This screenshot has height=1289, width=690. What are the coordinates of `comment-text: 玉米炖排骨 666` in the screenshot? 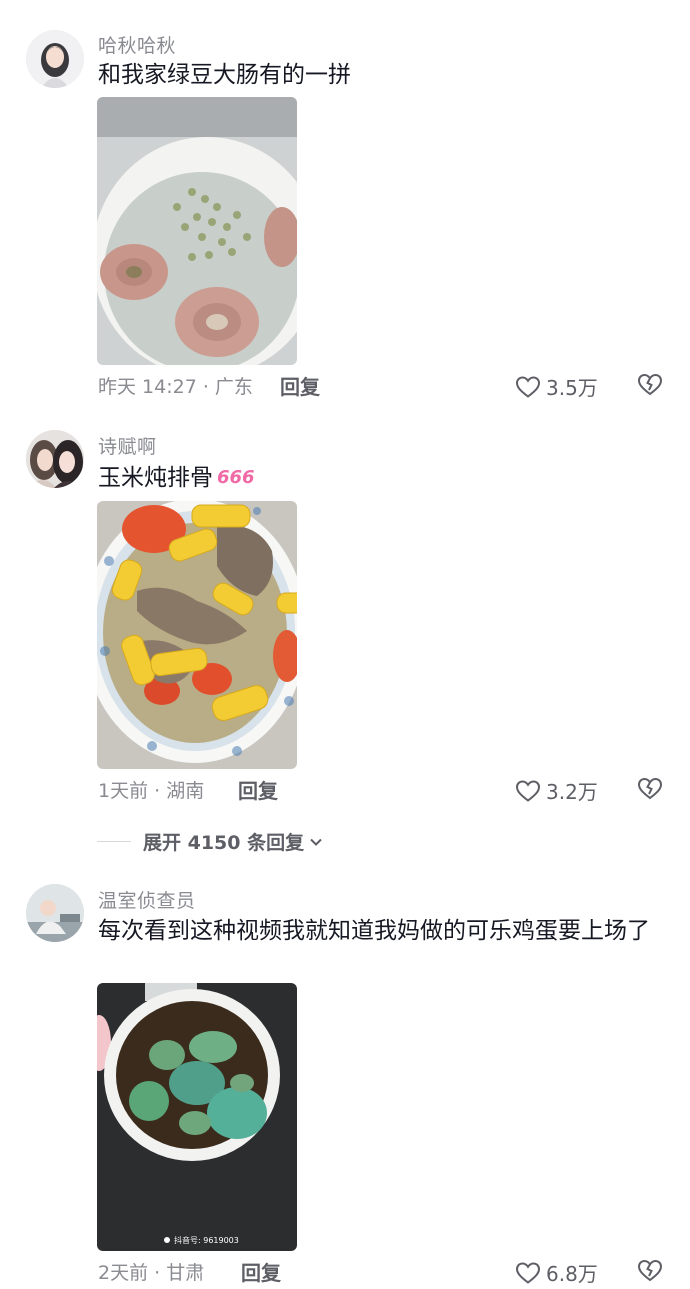 It's located at (383, 478).